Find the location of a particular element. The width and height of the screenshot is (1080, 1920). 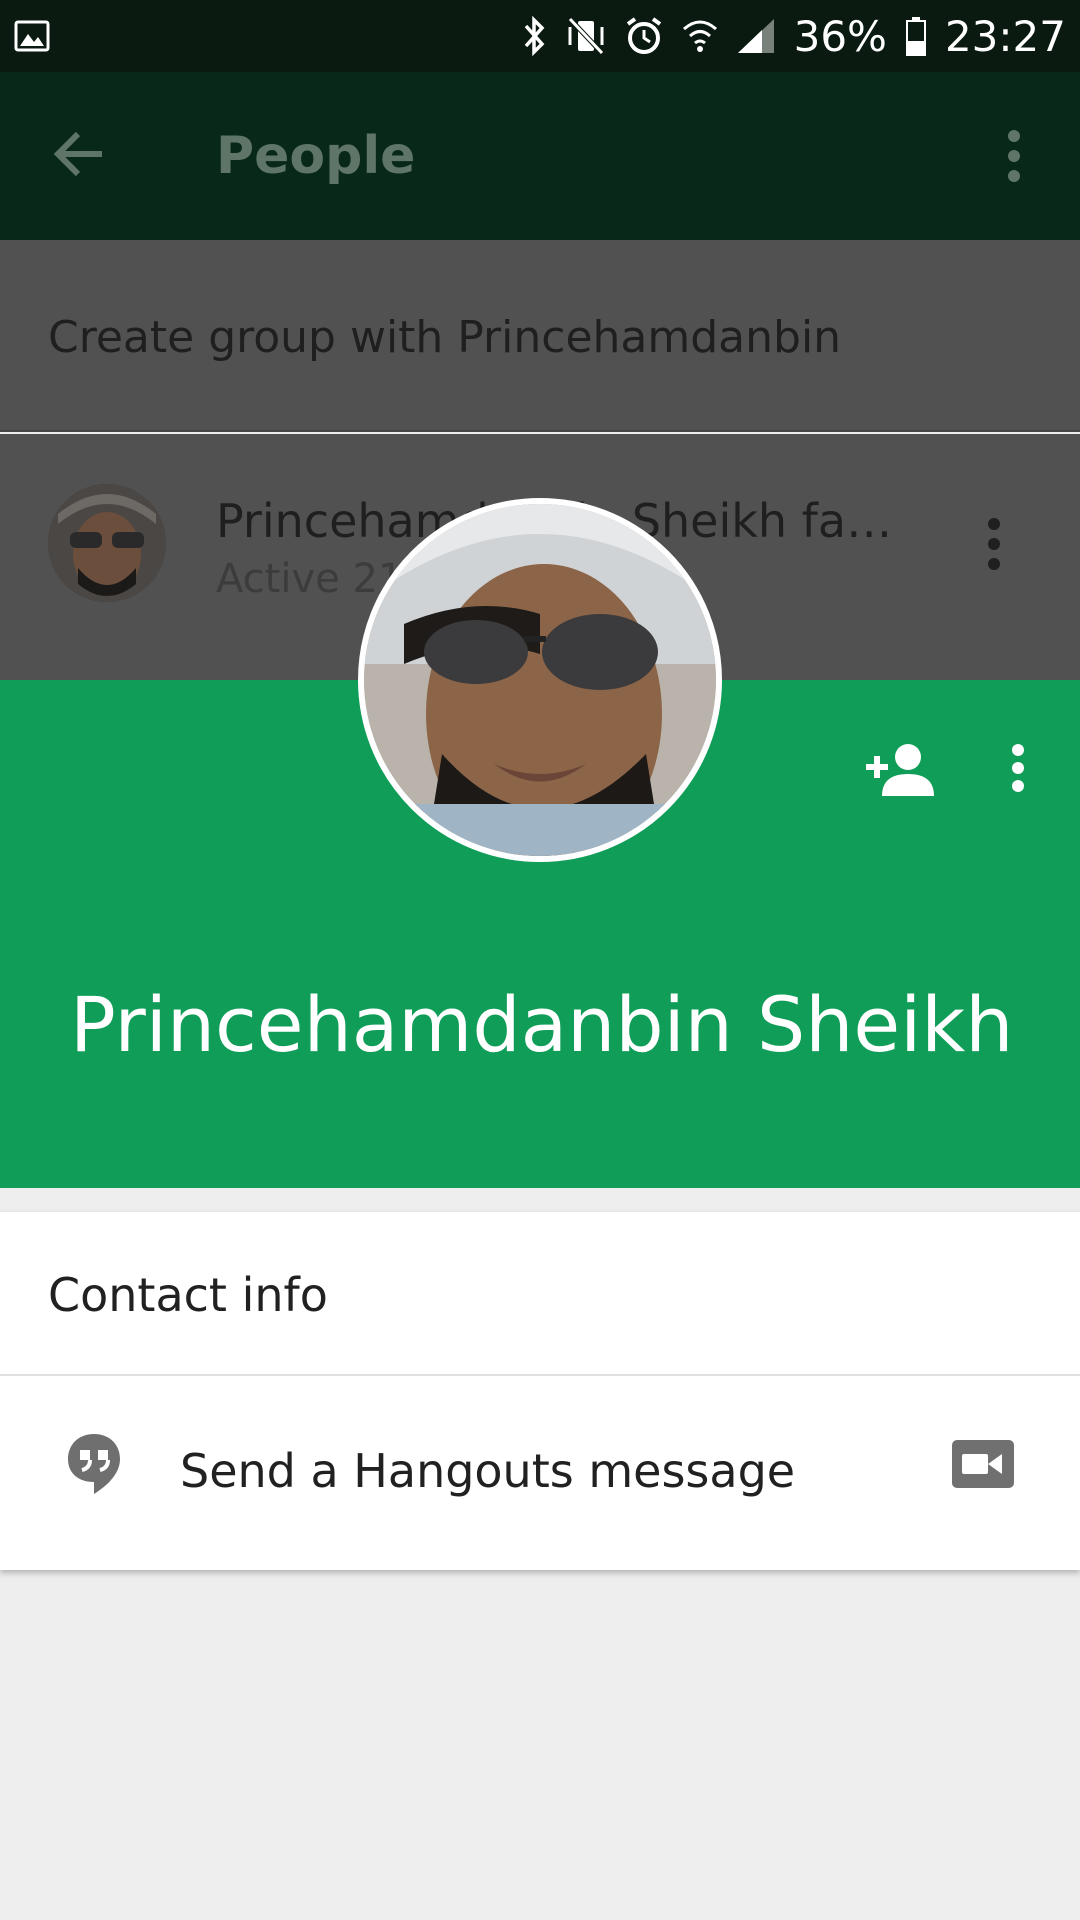

vibrate-icon is located at coordinates (586, 36).